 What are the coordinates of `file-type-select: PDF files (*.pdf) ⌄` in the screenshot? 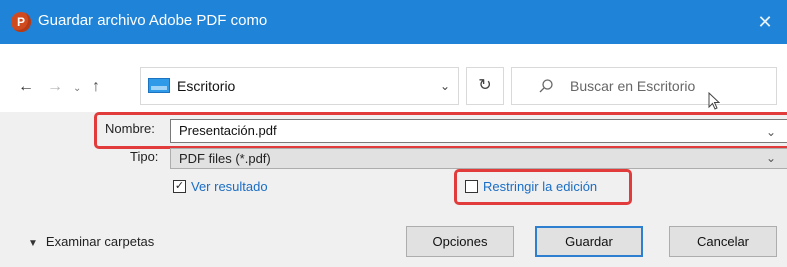 It's located at (478, 158).